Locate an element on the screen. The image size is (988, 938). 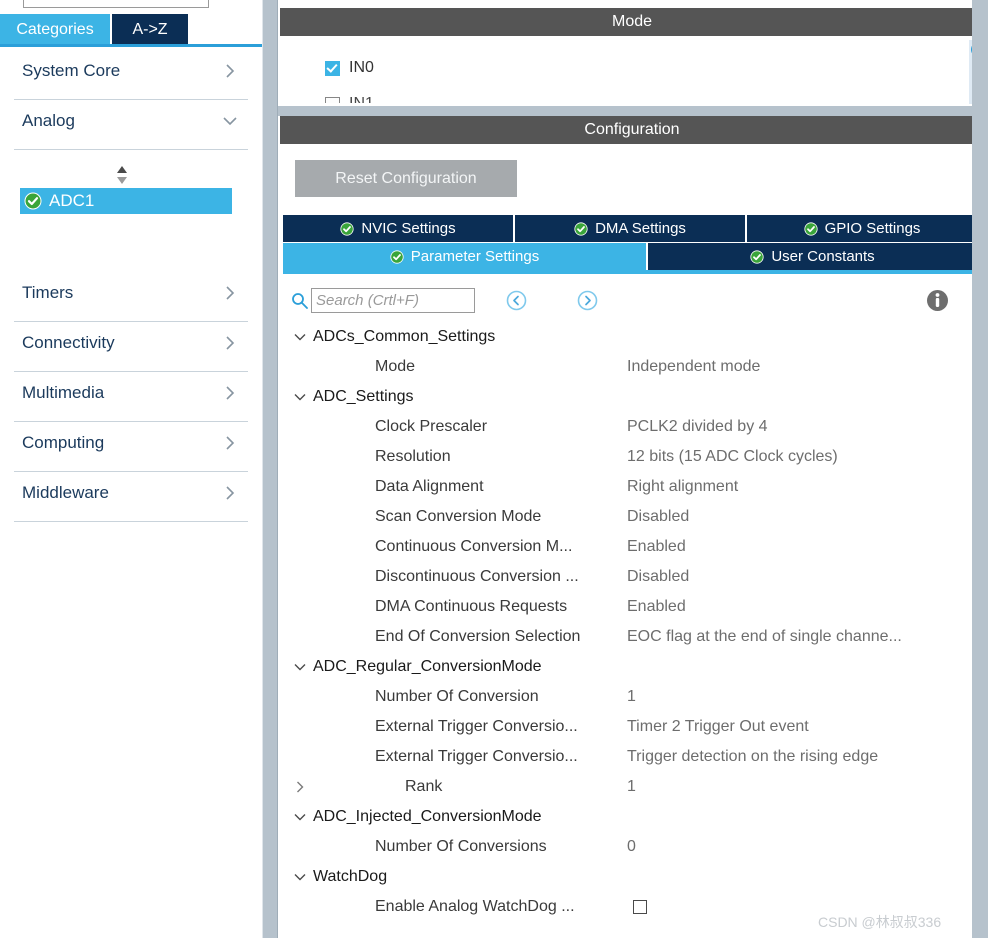
table-row: Number Of Conversion 1 is located at coordinates (632, 697).